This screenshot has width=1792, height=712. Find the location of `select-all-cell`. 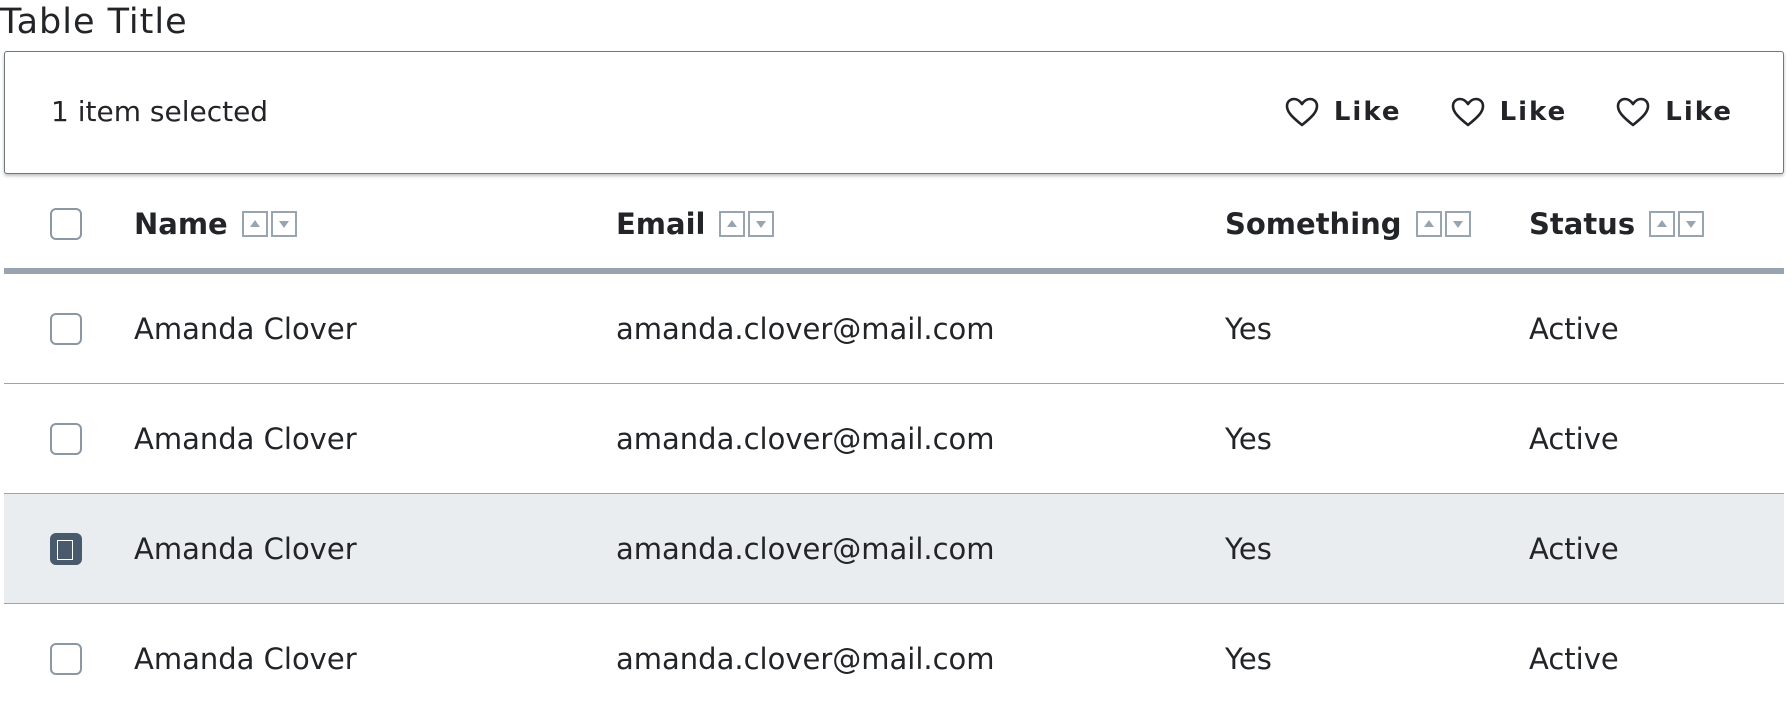

select-all-cell is located at coordinates (66, 224).